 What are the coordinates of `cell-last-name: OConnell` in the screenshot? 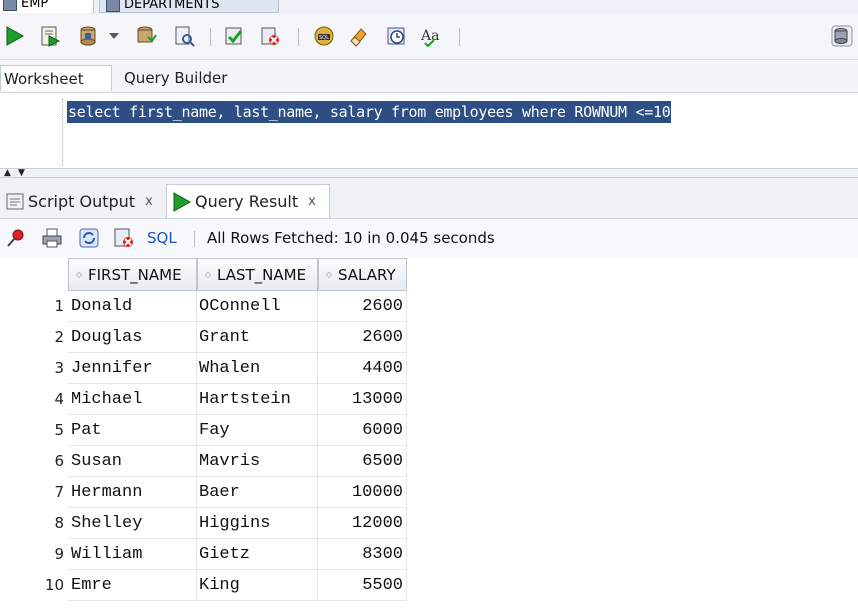 It's located at (257, 306).